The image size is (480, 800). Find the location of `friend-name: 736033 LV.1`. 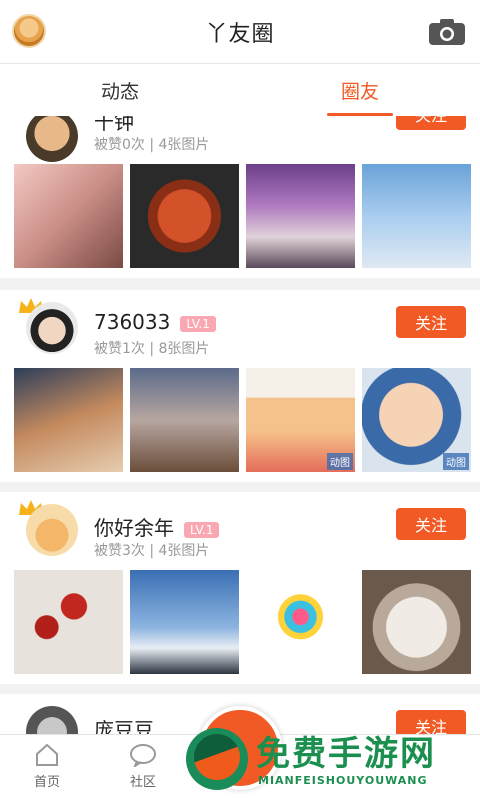

friend-name: 736033 LV.1 is located at coordinates (155, 322).